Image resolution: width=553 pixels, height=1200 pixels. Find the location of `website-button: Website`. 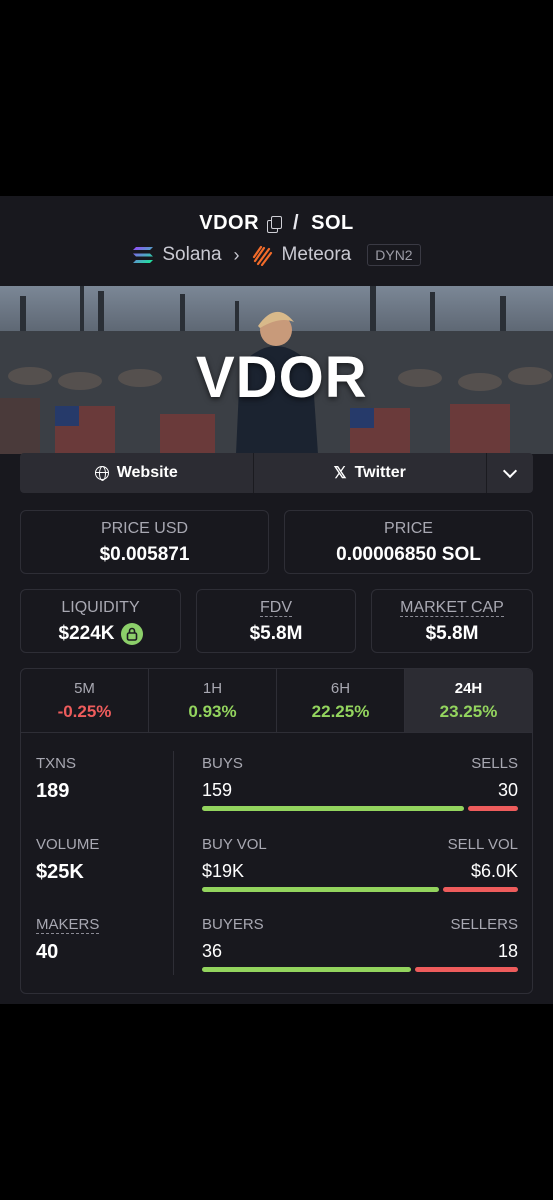

website-button: Website is located at coordinates (137, 473).